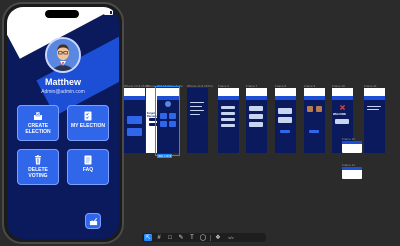  I want to click on pen-tool-icon: ✎, so click(181, 238).